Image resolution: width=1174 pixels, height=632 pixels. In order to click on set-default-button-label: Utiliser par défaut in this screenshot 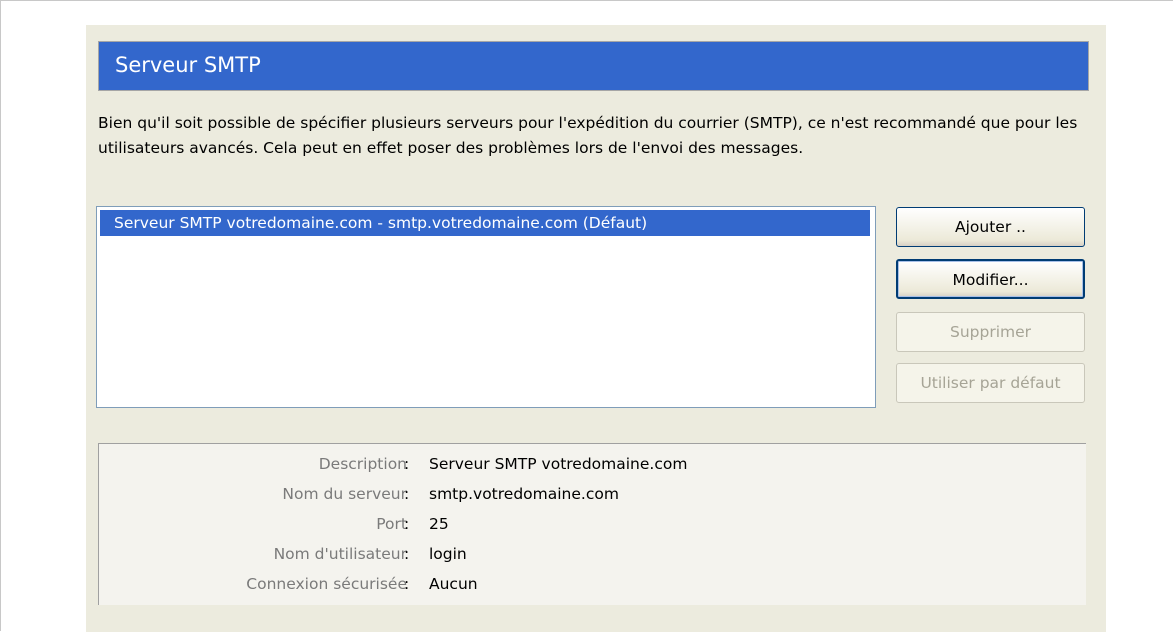, I will do `click(990, 383)`.